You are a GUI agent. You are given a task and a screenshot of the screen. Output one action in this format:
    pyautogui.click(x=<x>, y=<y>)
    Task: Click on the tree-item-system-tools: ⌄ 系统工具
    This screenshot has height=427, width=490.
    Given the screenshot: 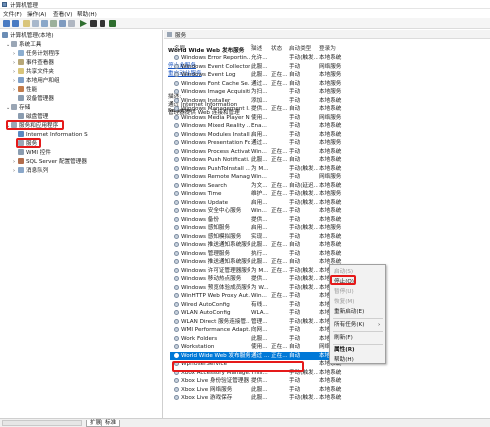 What is the action you would take?
    pyautogui.click(x=23, y=45)
    